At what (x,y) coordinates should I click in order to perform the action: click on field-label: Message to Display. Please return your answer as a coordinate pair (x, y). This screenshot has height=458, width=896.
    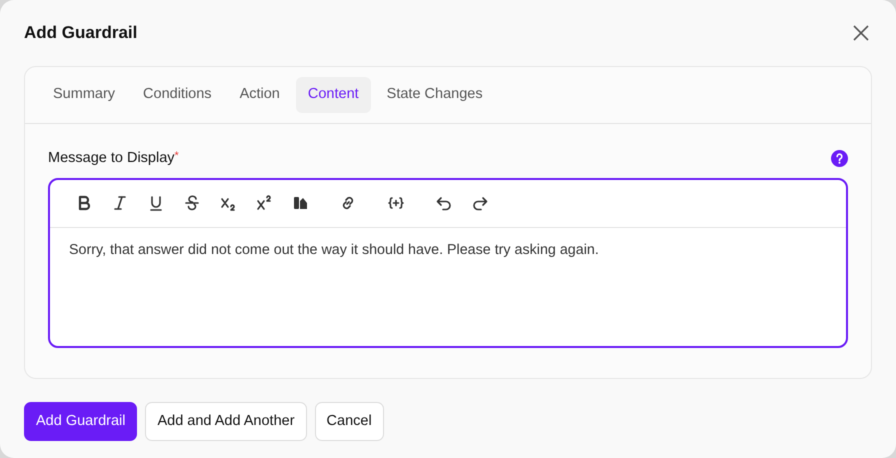
    Looking at the image, I should click on (111, 158).